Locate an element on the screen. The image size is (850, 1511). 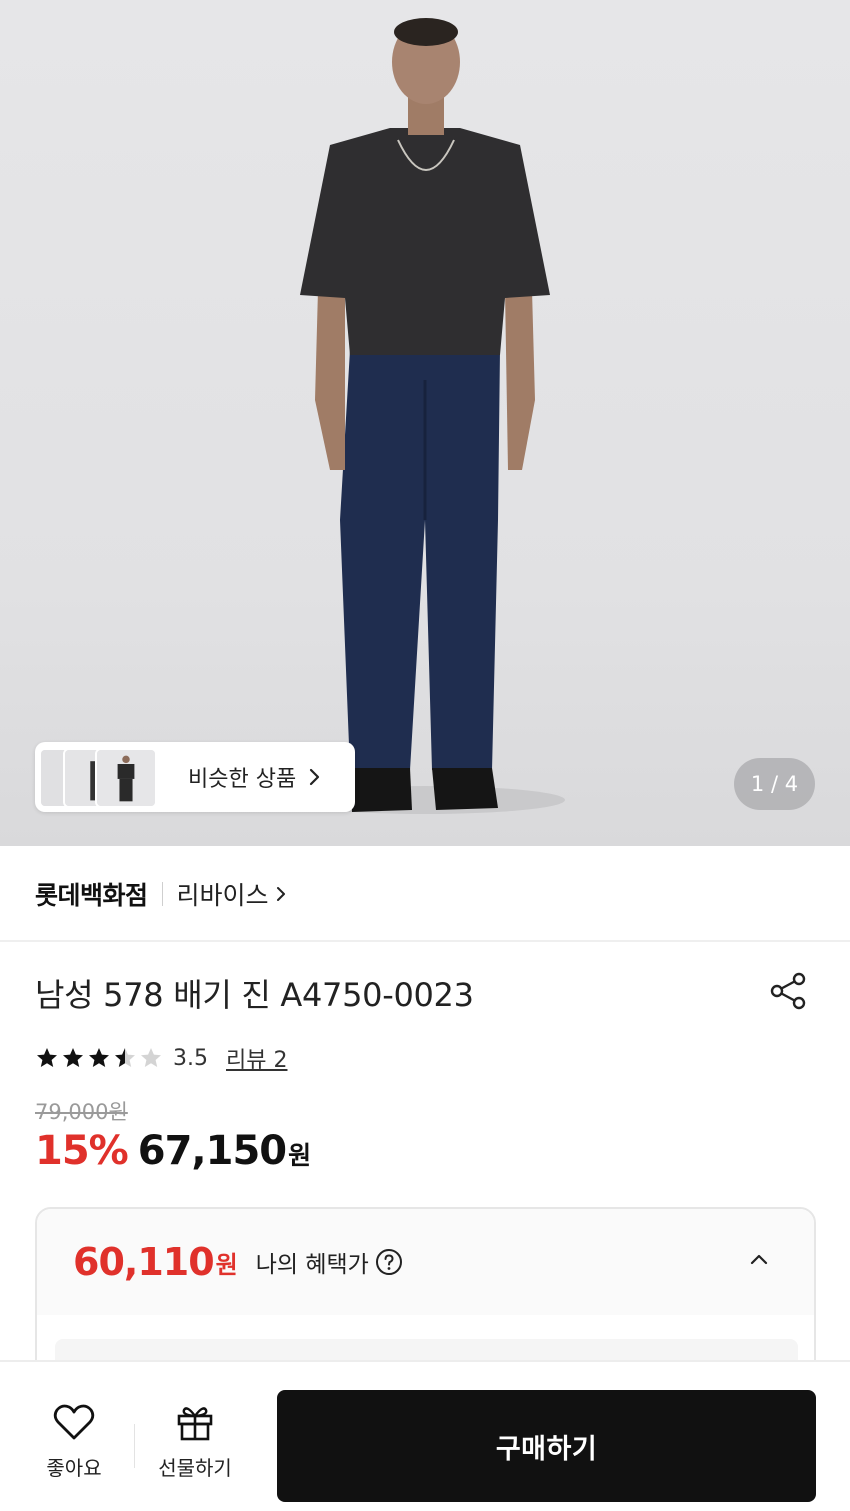
brand-name: 리바이스 is located at coordinates (222, 895).